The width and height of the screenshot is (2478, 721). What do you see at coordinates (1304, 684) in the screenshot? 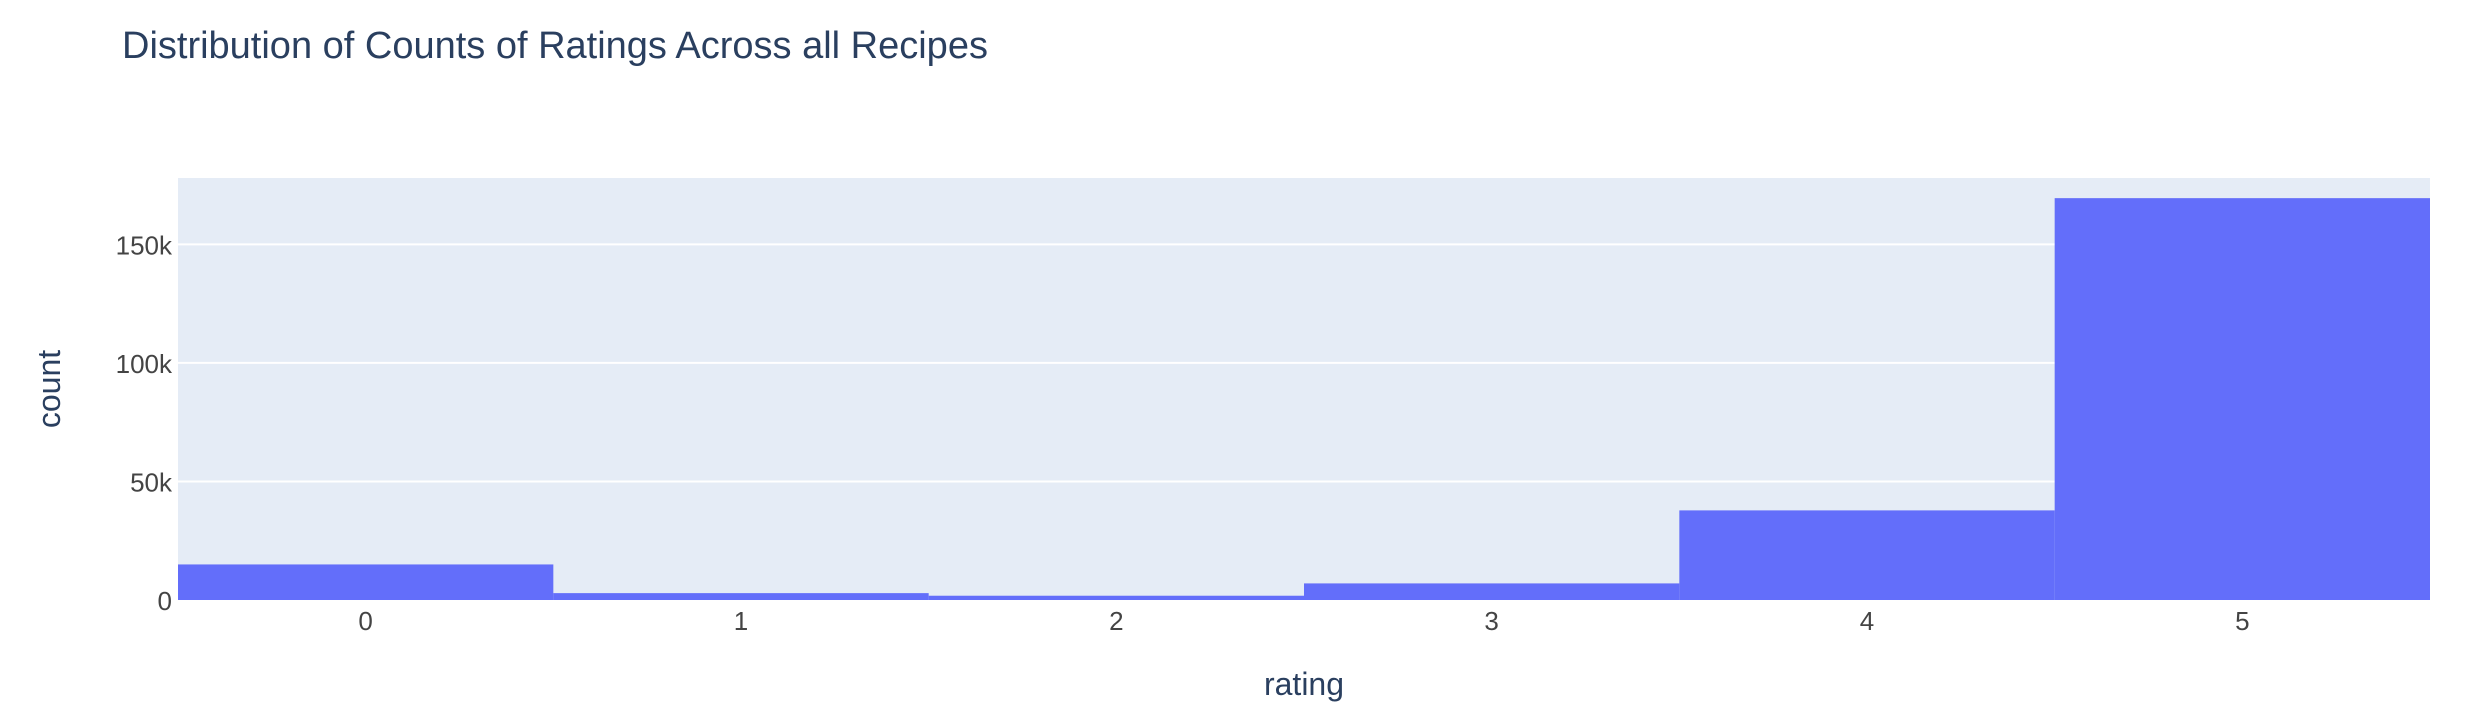
I see `x-axis-label: rating` at bounding box center [1304, 684].